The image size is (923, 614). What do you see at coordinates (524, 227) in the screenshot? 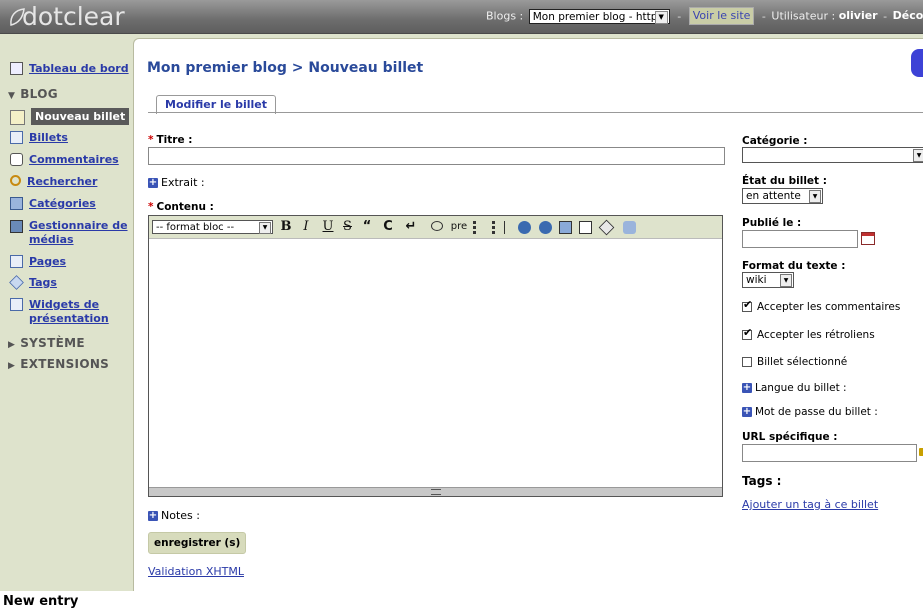
I see `link-icon` at bounding box center [524, 227].